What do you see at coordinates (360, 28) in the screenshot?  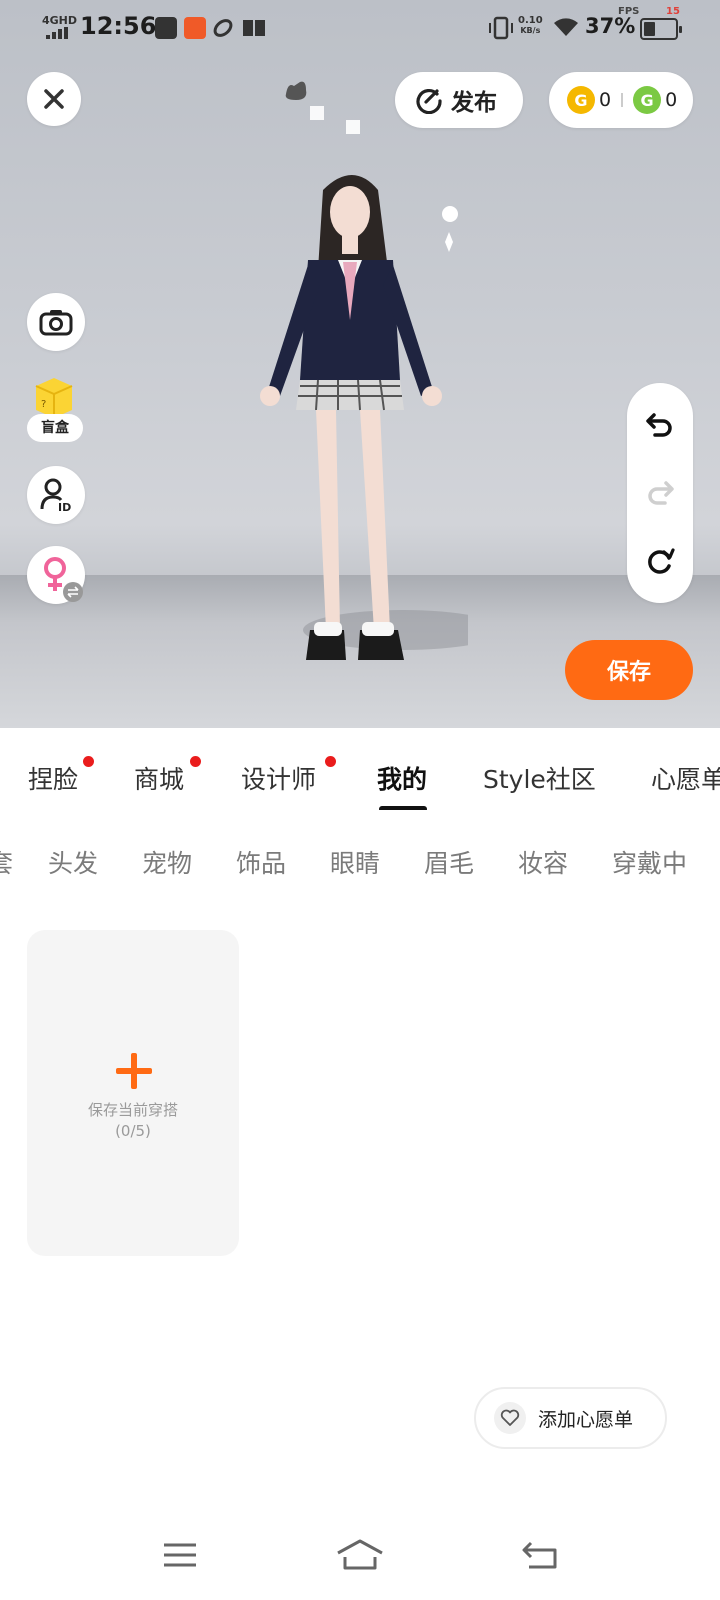 I see `status-bar: 4GHD 12:56 0.10 KB/s 37% FPS 15` at bounding box center [360, 28].